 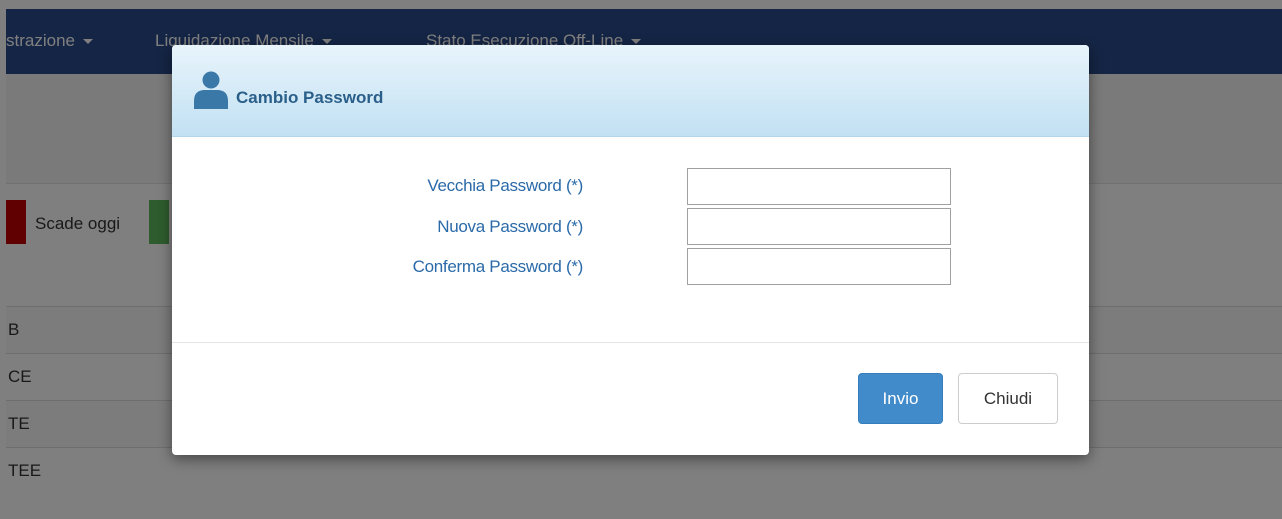 What do you see at coordinates (510, 226) in the screenshot?
I see `new-password-label: Nuova Password (*)` at bounding box center [510, 226].